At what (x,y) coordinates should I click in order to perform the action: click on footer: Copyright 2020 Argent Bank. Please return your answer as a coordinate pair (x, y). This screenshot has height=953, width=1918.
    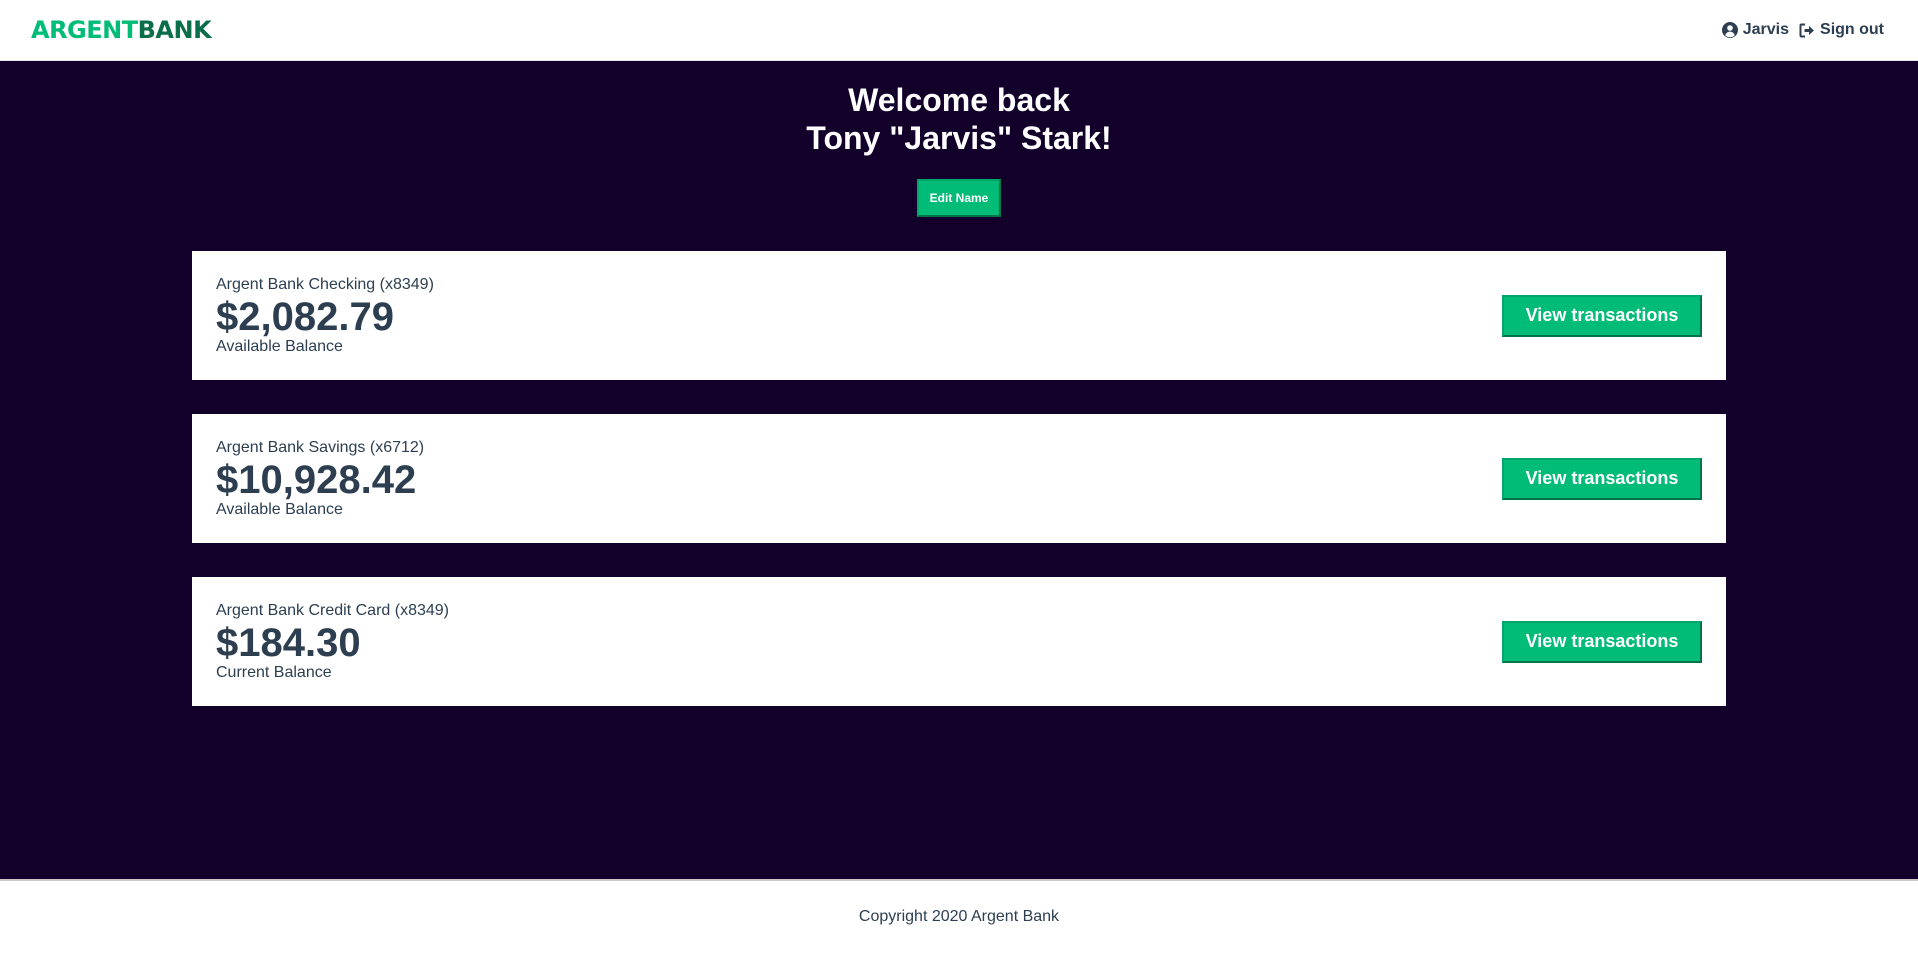
    Looking at the image, I should click on (959, 916).